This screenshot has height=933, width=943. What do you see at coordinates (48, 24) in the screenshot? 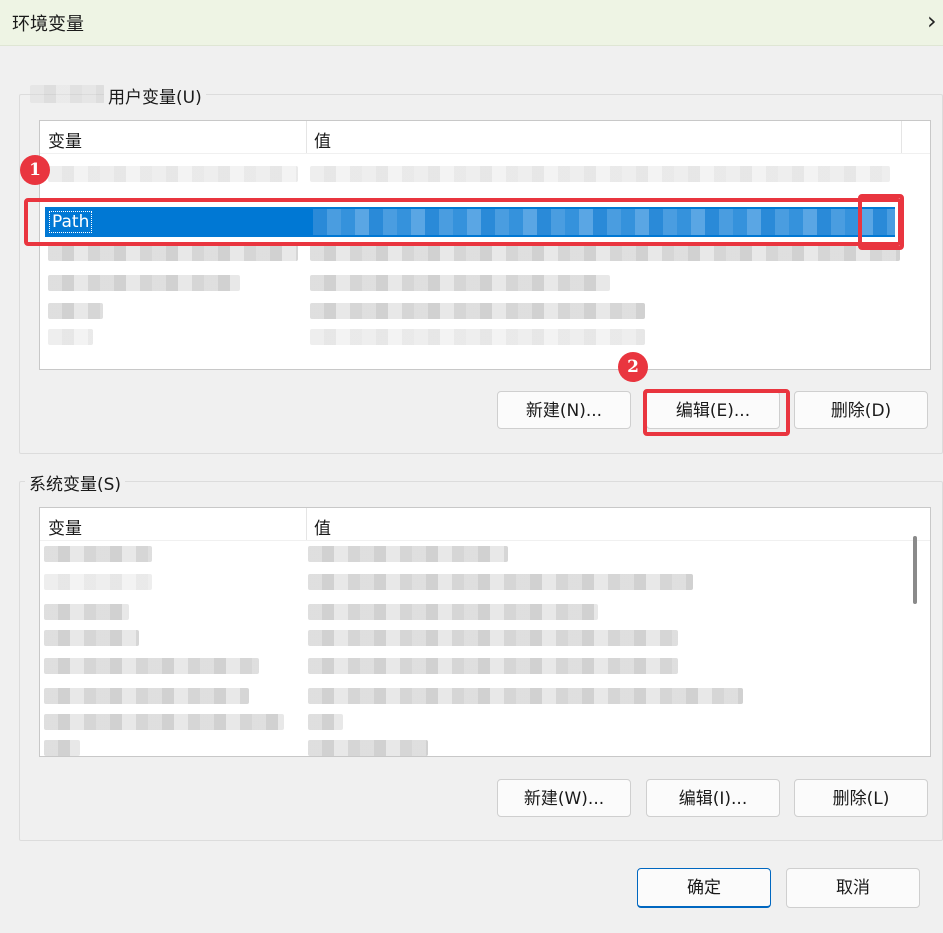
I see `window-title: 环境变量` at bounding box center [48, 24].